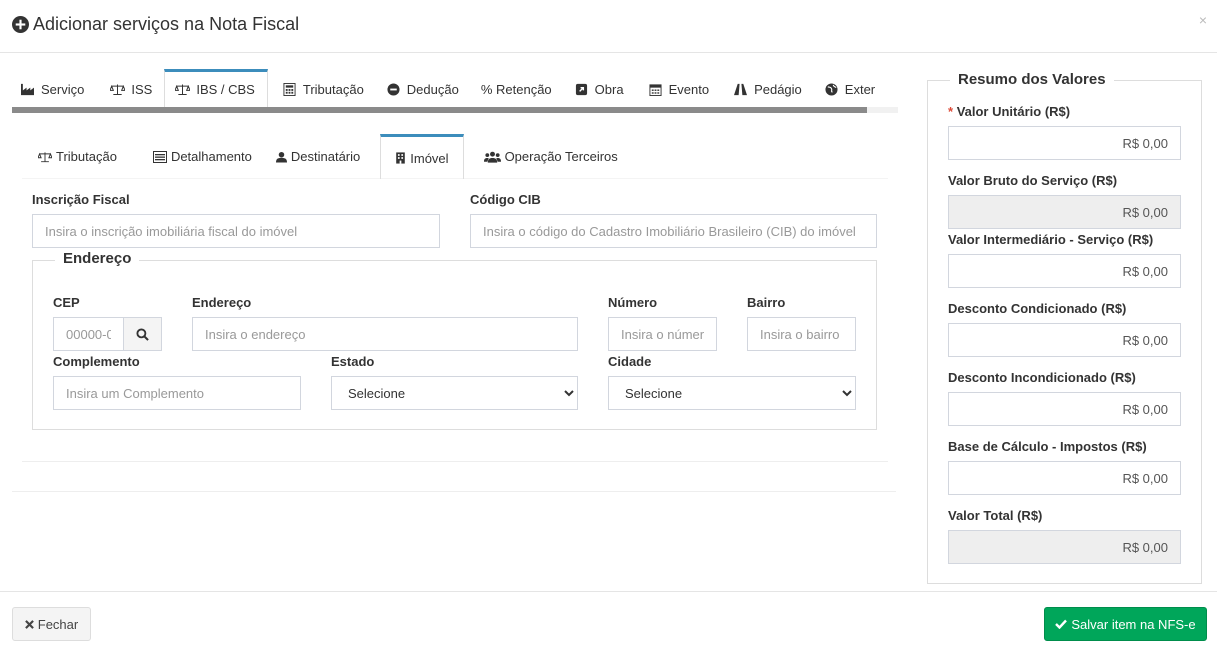 The width and height of the screenshot is (1217, 653). I want to click on close-button-label: Fechar, so click(58, 624).